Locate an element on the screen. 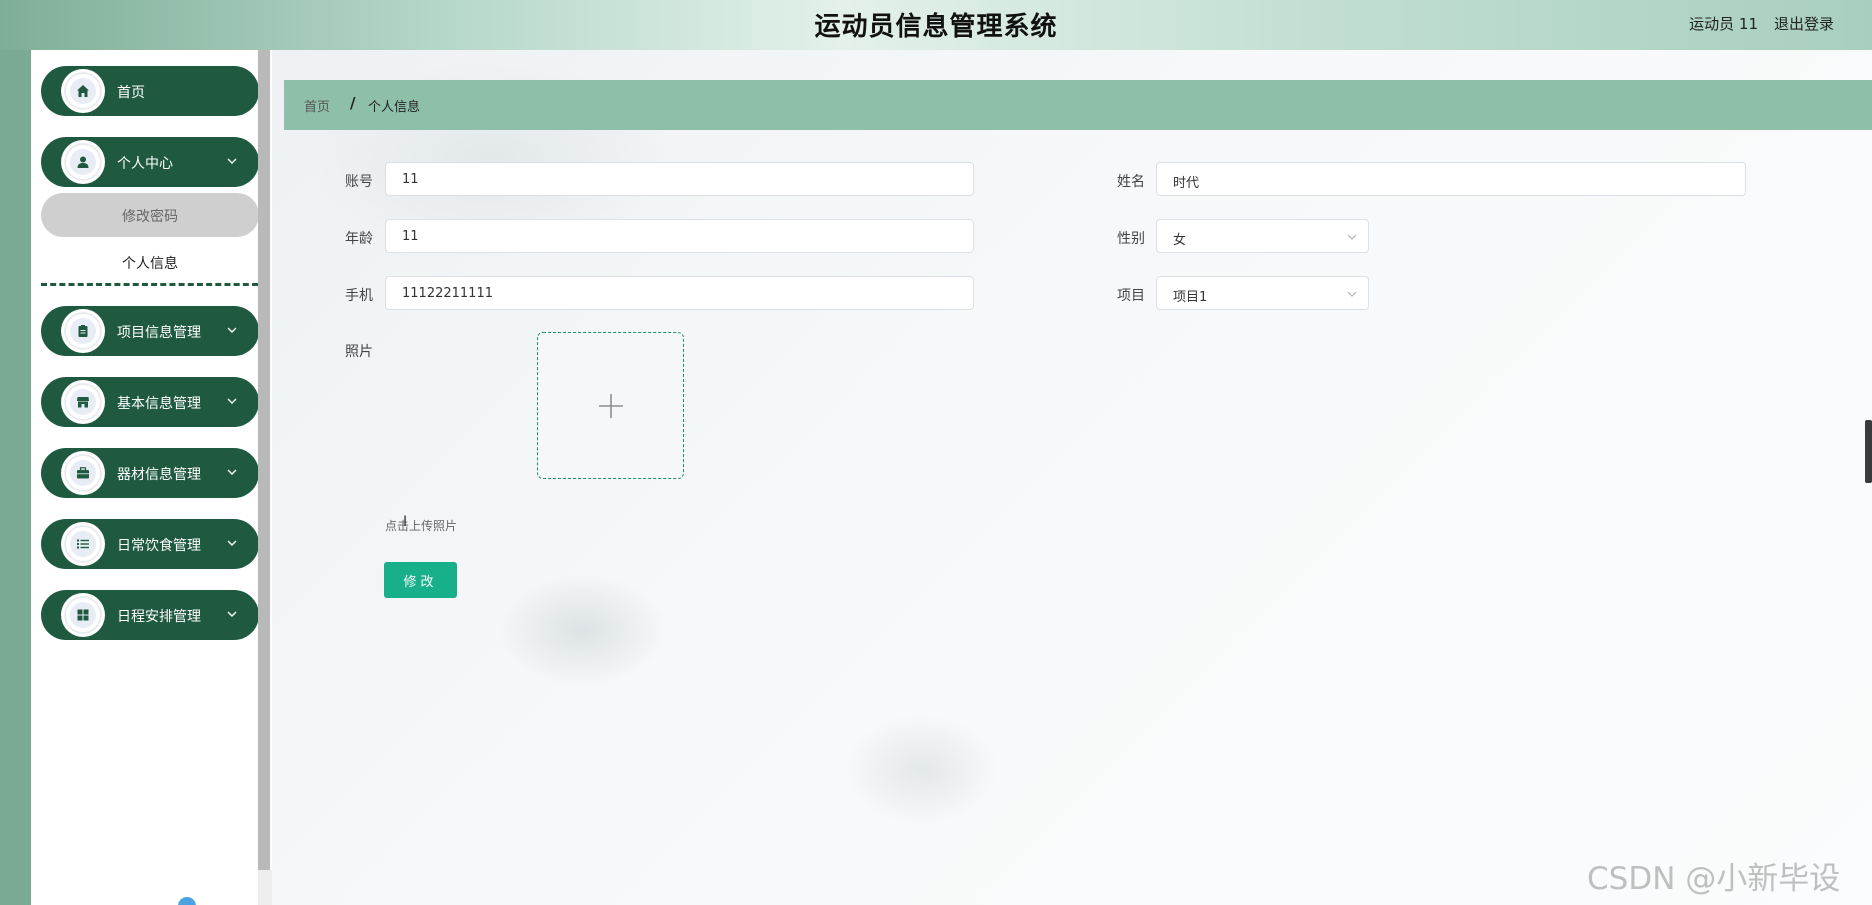  breadcrumb-current: 个人信息 is located at coordinates (394, 107).